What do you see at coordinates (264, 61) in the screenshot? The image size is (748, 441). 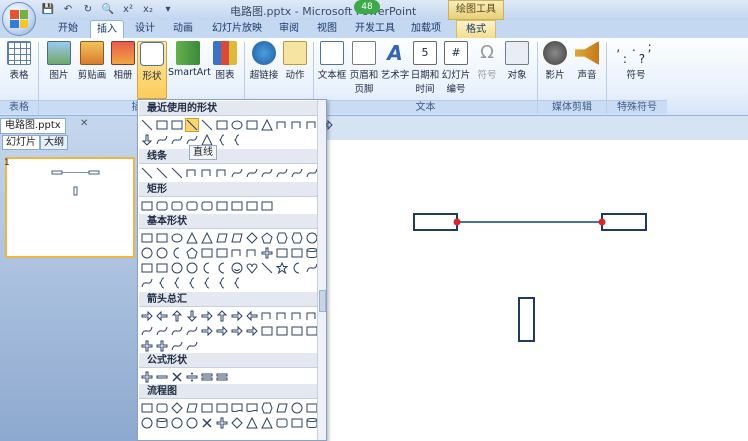 I see `hyperlink-button: 超链接` at bounding box center [264, 61].